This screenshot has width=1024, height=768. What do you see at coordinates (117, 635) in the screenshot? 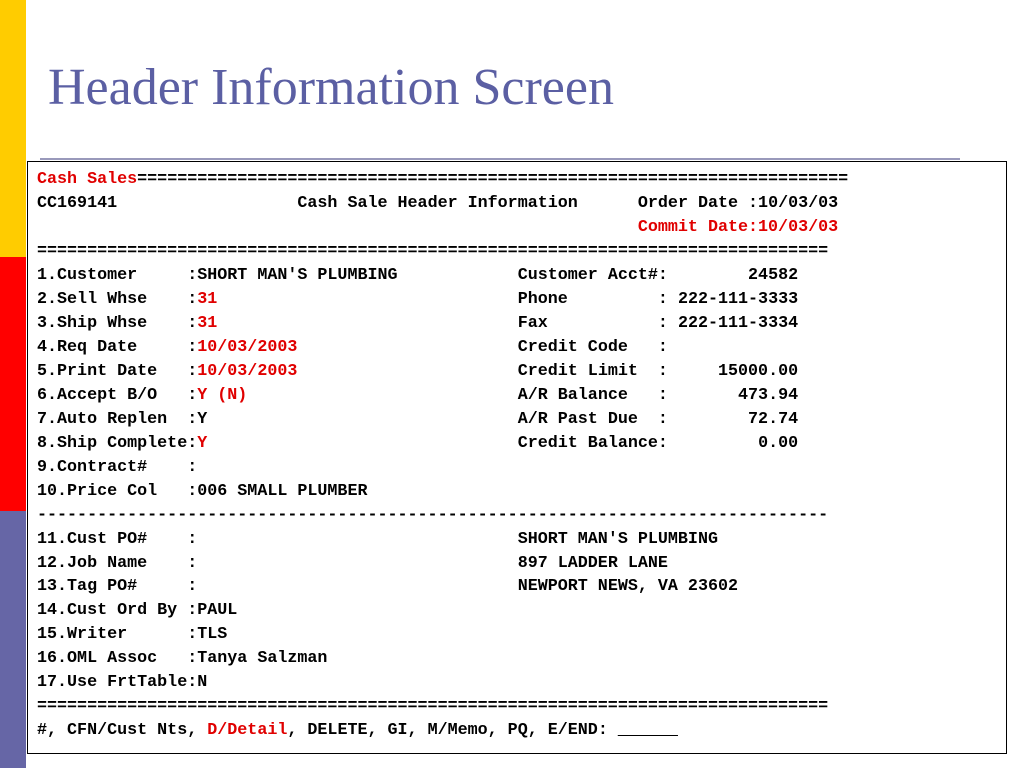
I see `field-label: 15.Writer :` at bounding box center [117, 635].